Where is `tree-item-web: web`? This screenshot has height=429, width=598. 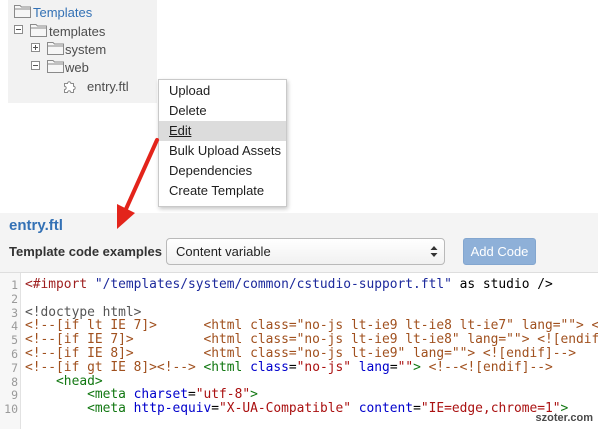
tree-item-web: web is located at coordinates (82, 67).